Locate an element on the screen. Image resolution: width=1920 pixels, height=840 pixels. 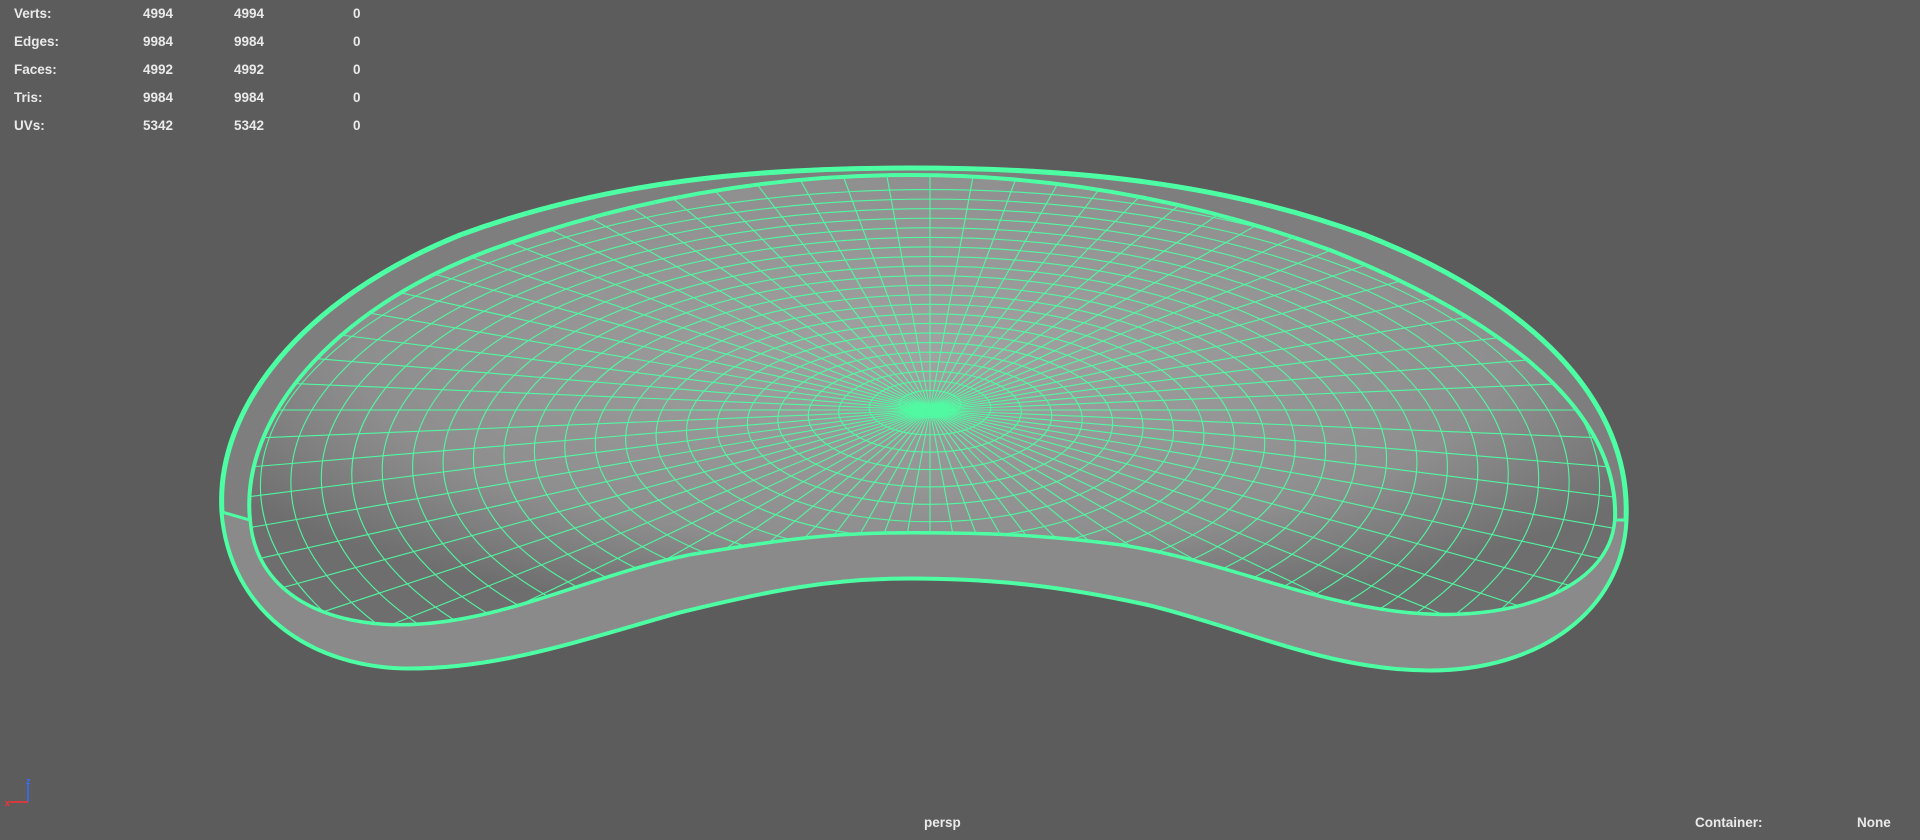
hud-label: Verts: is located at coordinates (33, 13).